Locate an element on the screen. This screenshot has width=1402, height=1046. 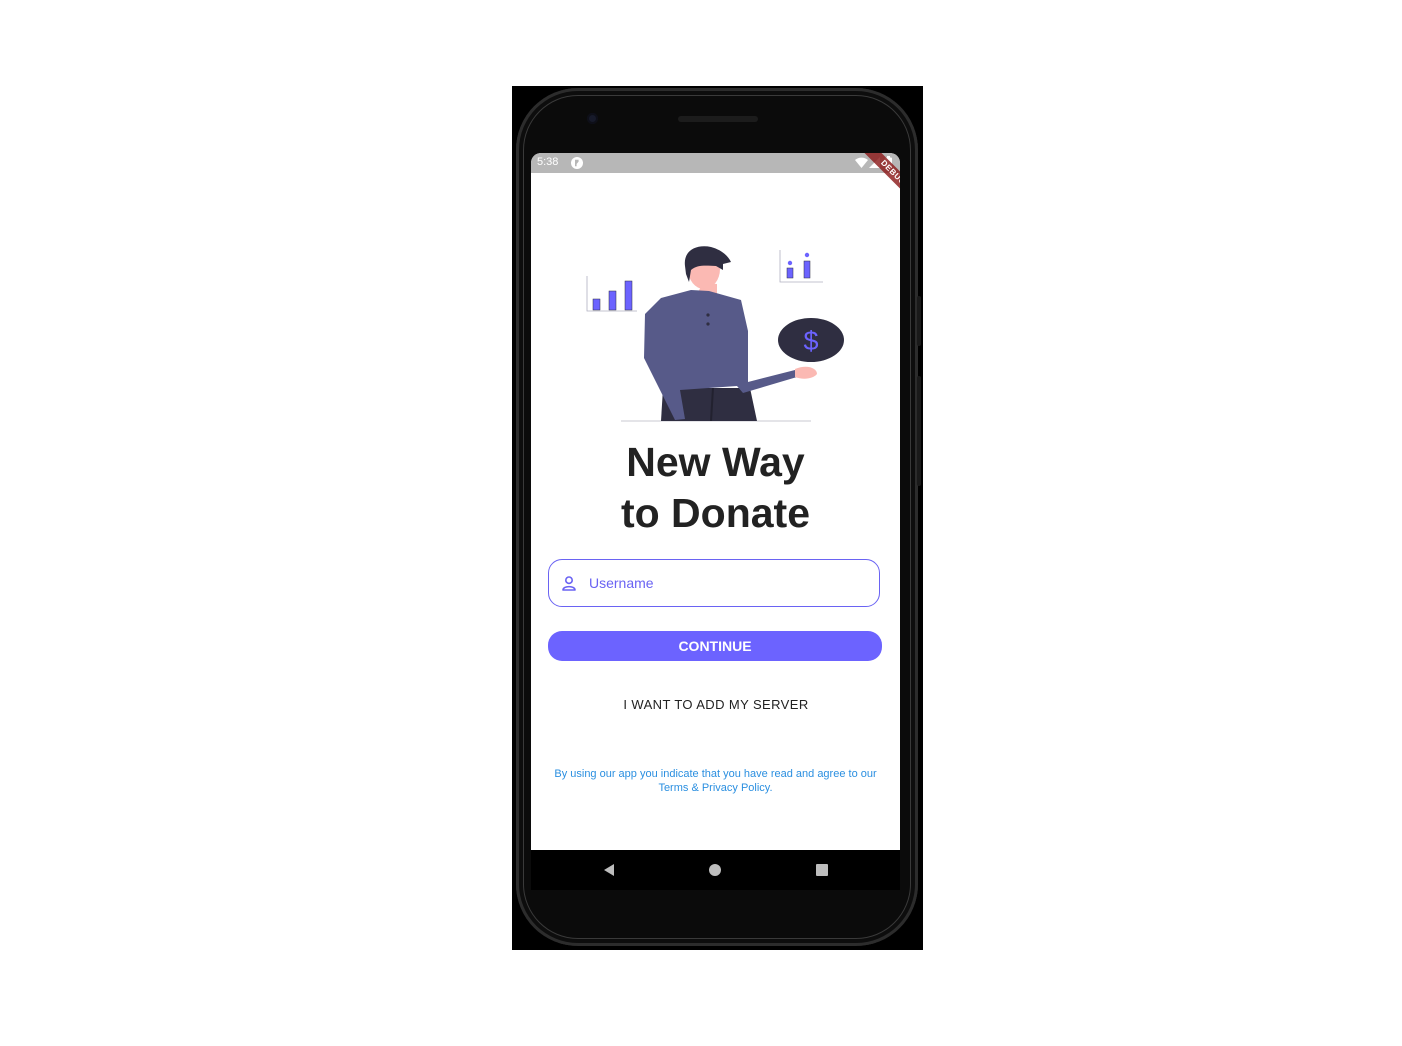
status-time: 5:38 is located at coordinates (548, 162).